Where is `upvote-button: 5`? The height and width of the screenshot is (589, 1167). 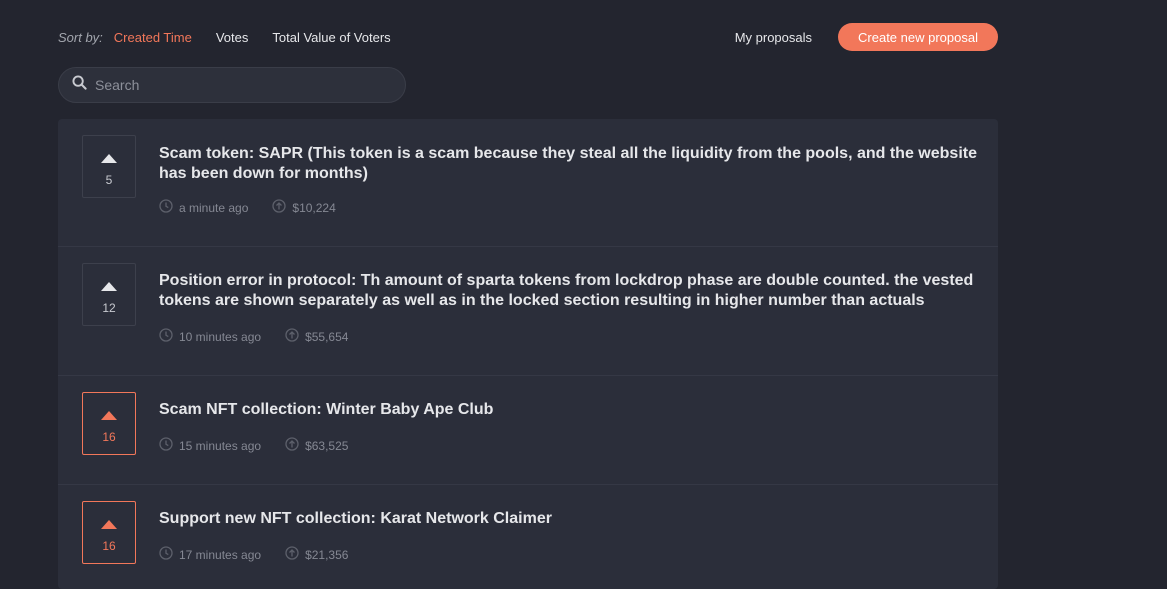
upvote-button: 5 is located at coordinates (109, 166).